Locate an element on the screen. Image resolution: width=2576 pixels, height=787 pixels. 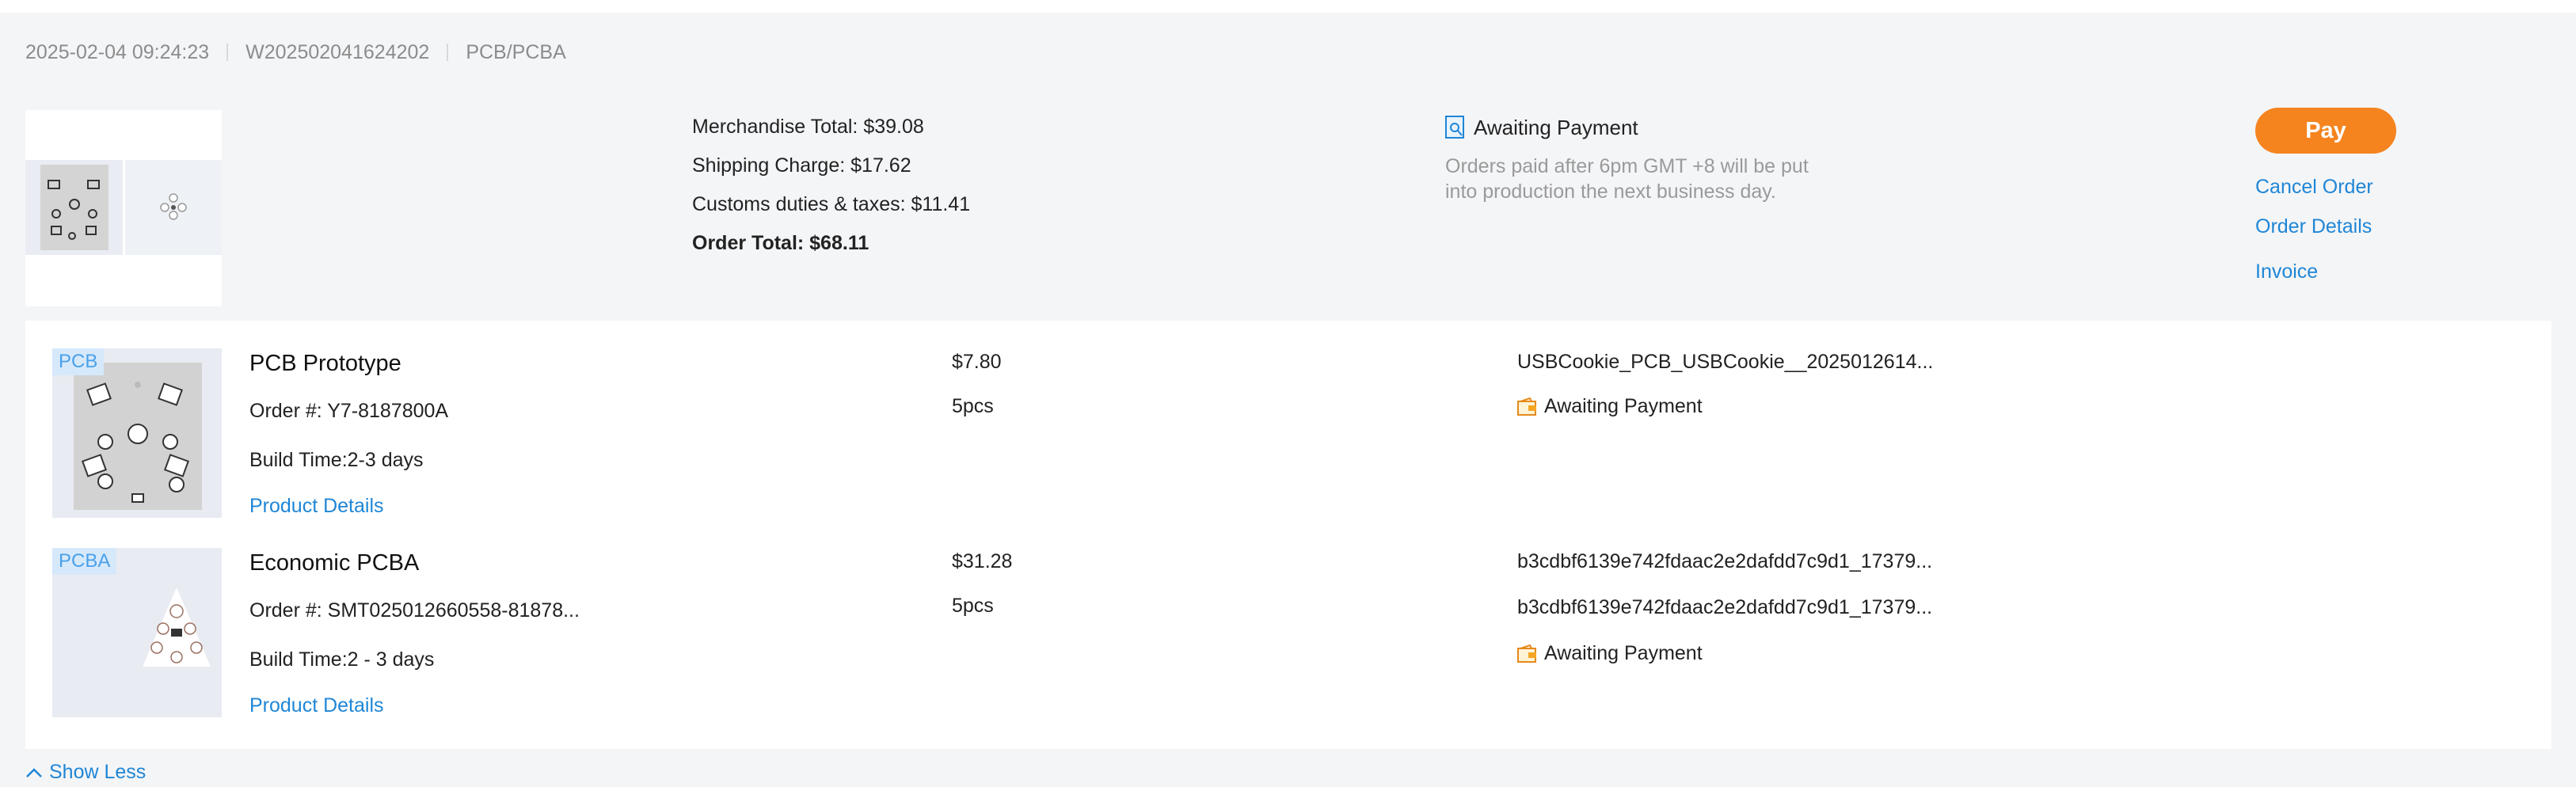
status-row: Awaiting Payment is located at coordinates (1631, 127).